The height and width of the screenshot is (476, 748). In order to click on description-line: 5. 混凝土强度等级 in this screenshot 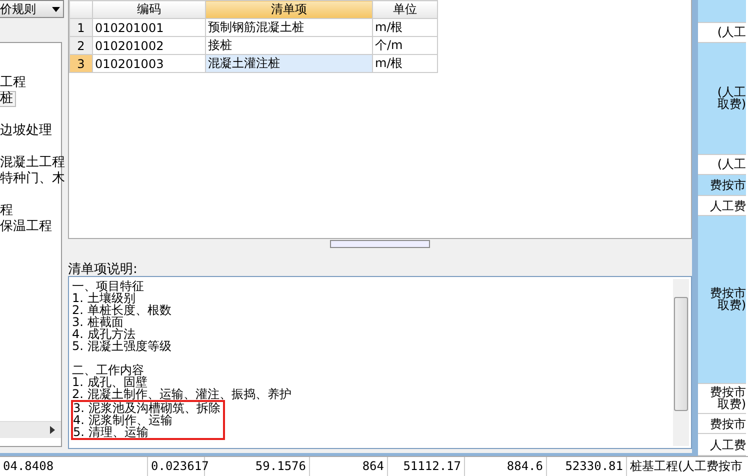, I will do `click(122, 346)`.